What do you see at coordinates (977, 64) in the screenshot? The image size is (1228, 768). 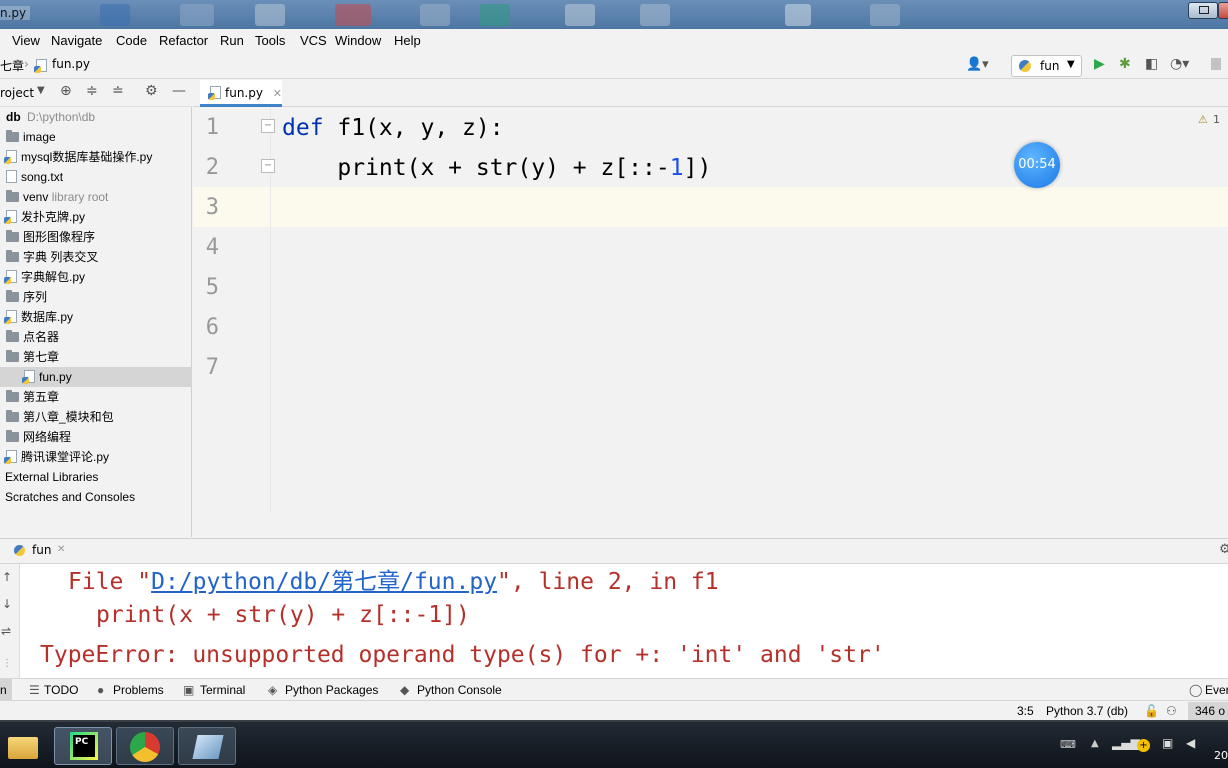 I see `user-icon: 👤▾` at bounding box center [977, 64].